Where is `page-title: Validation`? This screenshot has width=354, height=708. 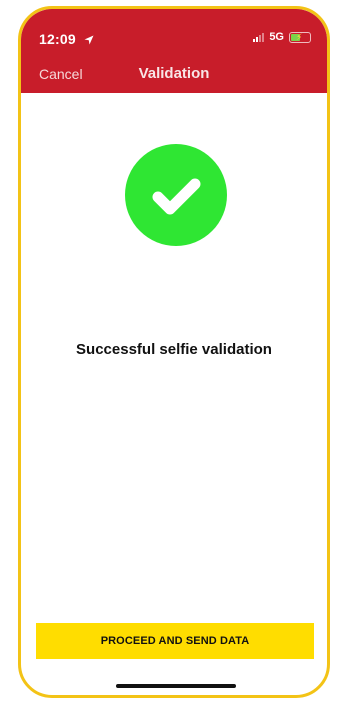 page-title: Validation is located at coordinates (174, 73).